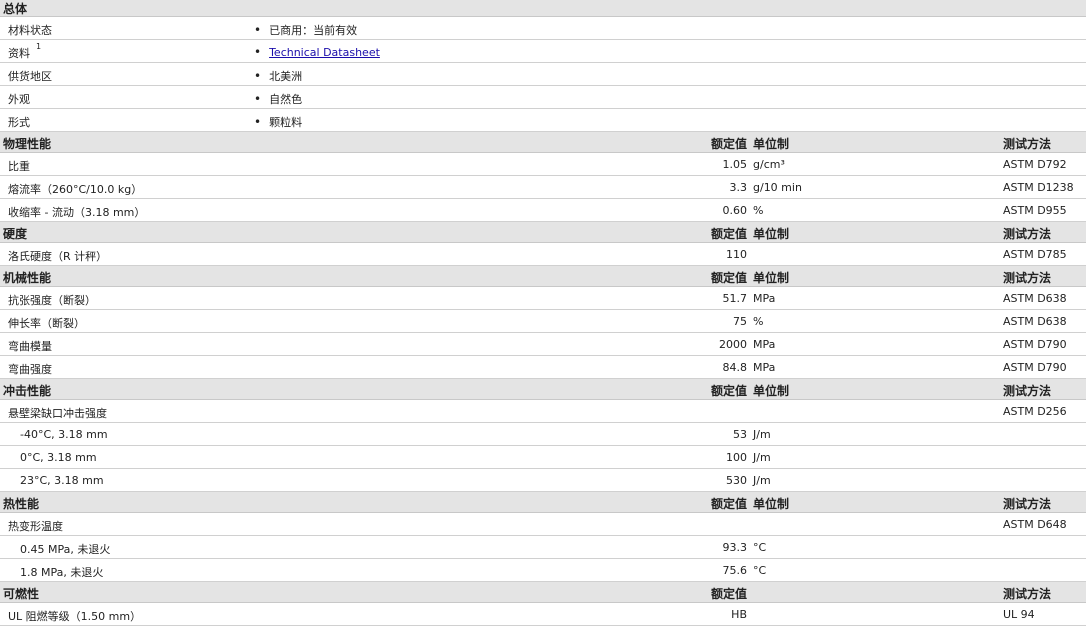 This screenshot has height=626, width=1086. What do you see at coordinates (58, 256) in the screenshot?
I see `property-label: 洛氏硬度（R 计秤）` at bounding box center [58, 256].